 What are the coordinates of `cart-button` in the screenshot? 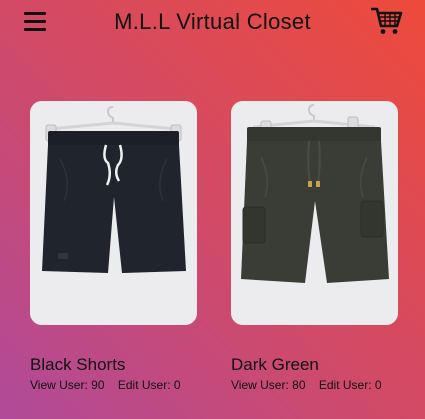 It's located at (386, 21).